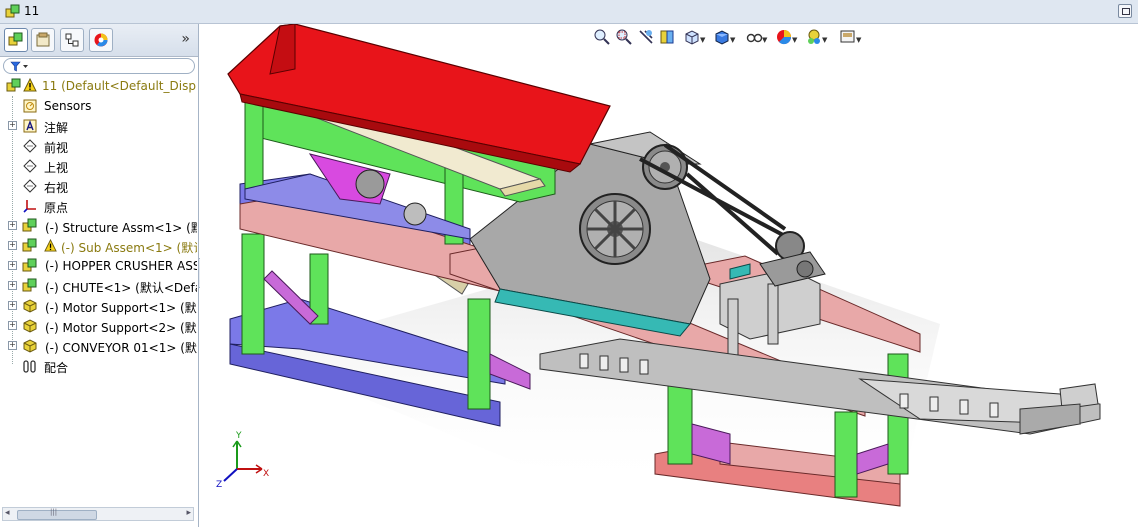 This screenshot has width=1138, height=527. Describe the element at coordinates (30, 106) in the screenshot. I see `sensor-icon` at that location.